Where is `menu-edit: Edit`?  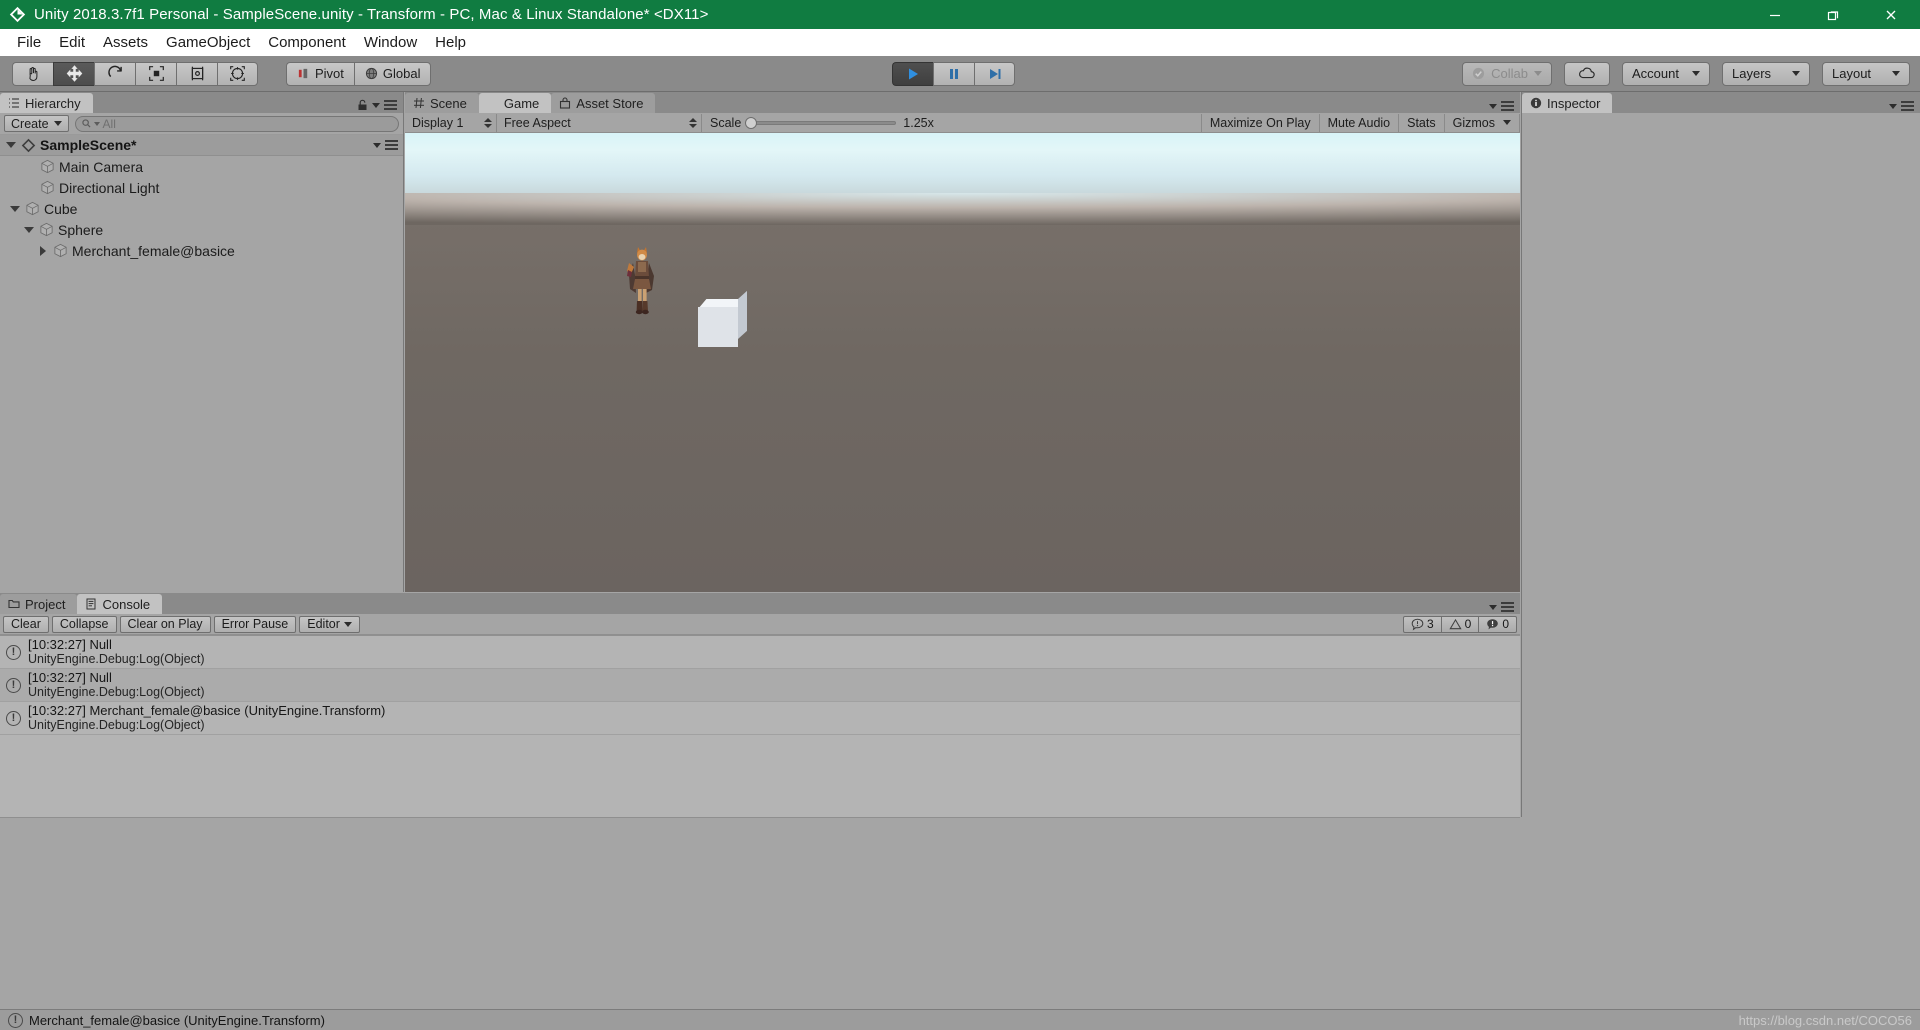 menu-edit: Edit is located at coordinates (72, 42).